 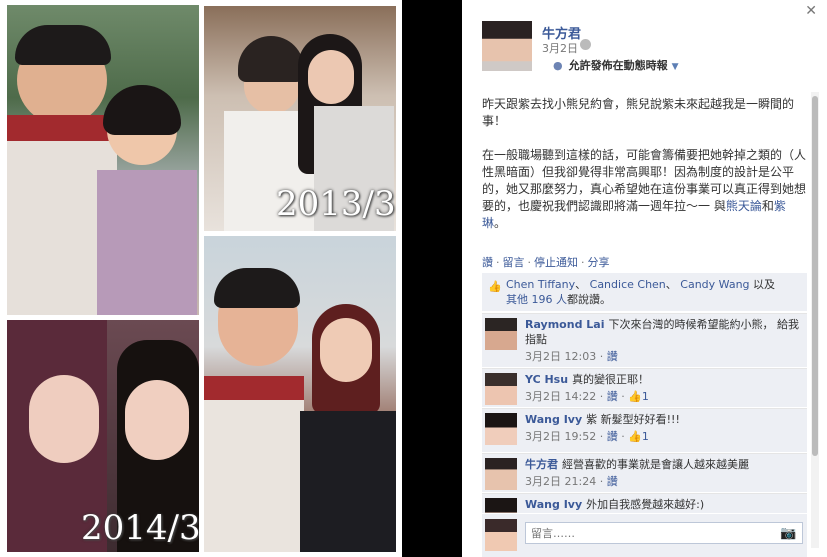 I want to click on visibility-label: 允許發佈在動態時報, so click(x=618, y=65).